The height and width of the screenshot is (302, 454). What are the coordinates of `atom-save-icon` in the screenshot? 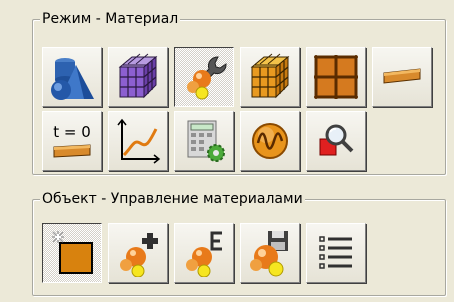 It's located at (269, 254).